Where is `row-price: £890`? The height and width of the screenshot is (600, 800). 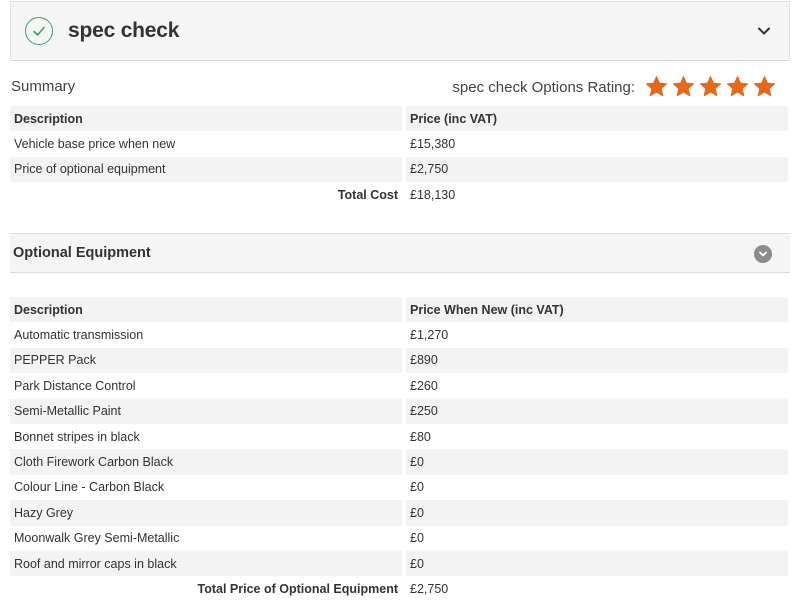 row-price: £890 is located at coordinates (597, 360).